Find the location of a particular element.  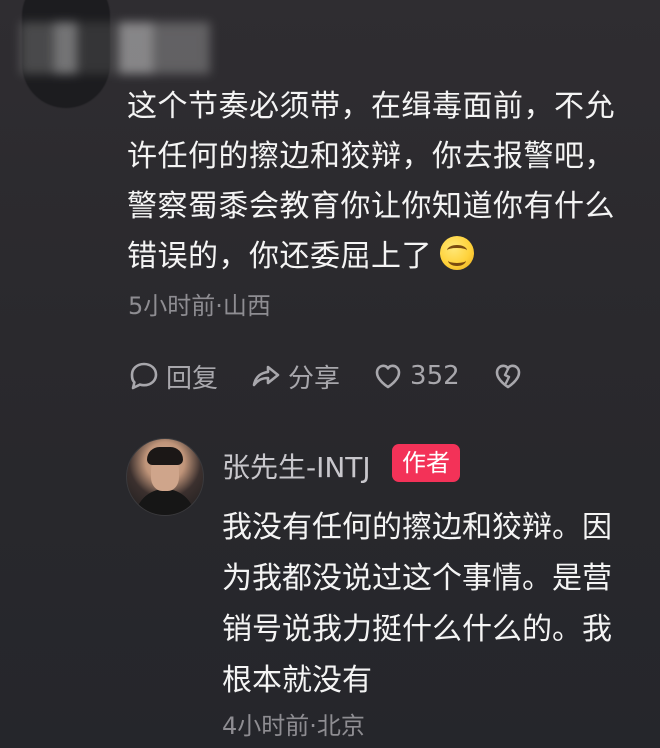

reply-meta: 4小时前·北京 is located at coordinates (293, 726).